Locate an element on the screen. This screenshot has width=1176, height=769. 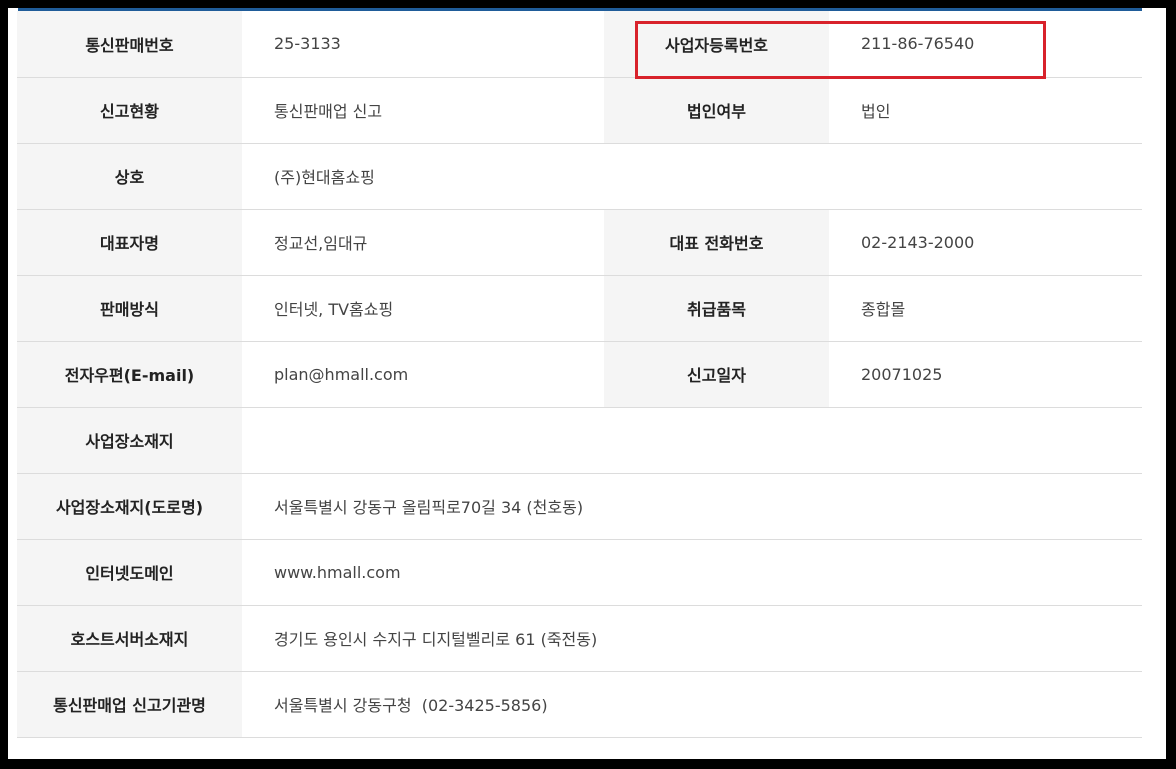
value-report-status: 통신판매업 신고 is located at coordinates (423, 110).